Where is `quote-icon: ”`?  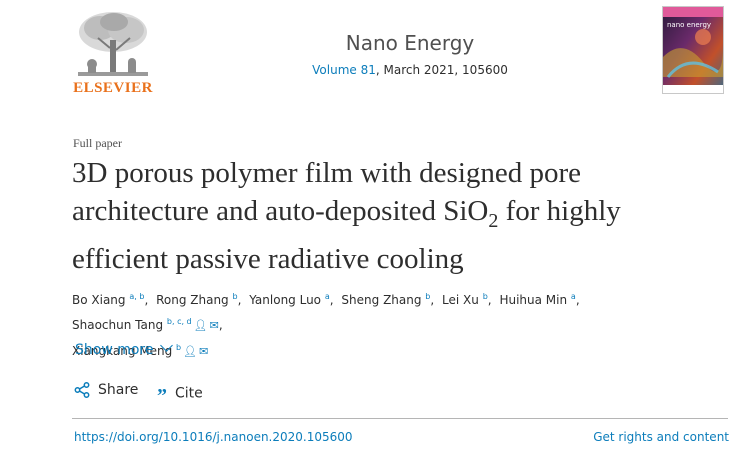 quote-icon: ” is located at coordinates (162, 396).